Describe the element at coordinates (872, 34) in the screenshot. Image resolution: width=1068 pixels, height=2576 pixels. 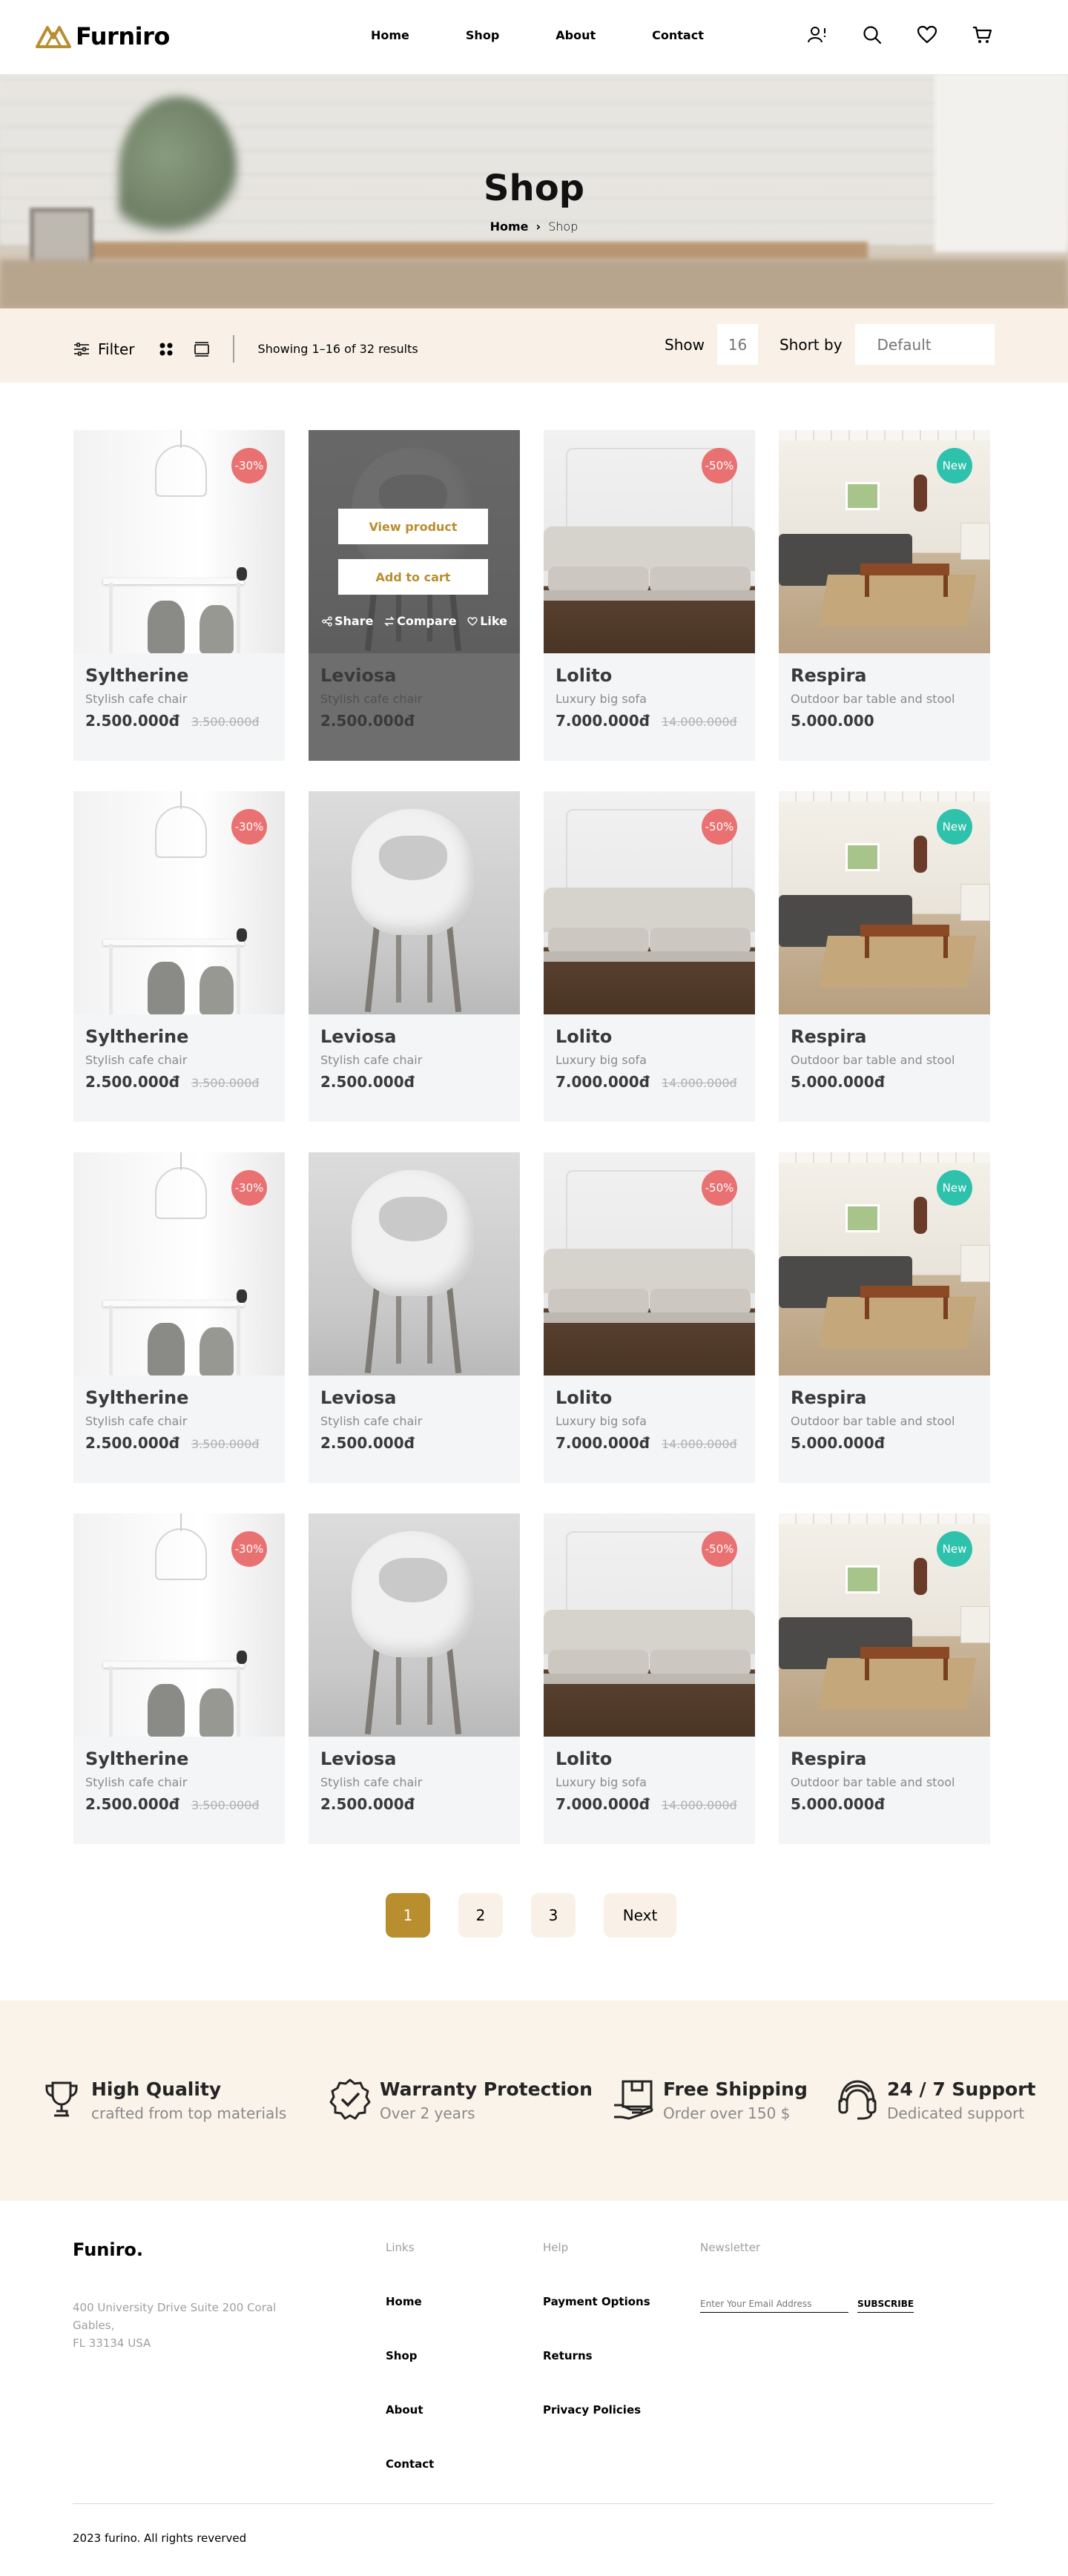
I see `search-icon` at that location.